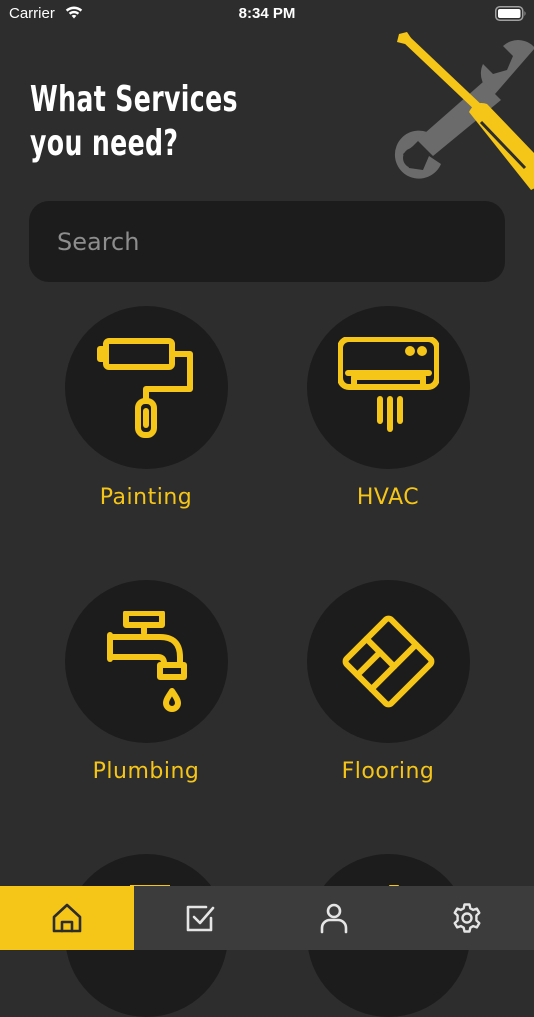 This screenshot has height=1017, width=534. Describe the element at coordinates (146, 771) in the screenshot. I see `service-label: Plumbing` at that location.